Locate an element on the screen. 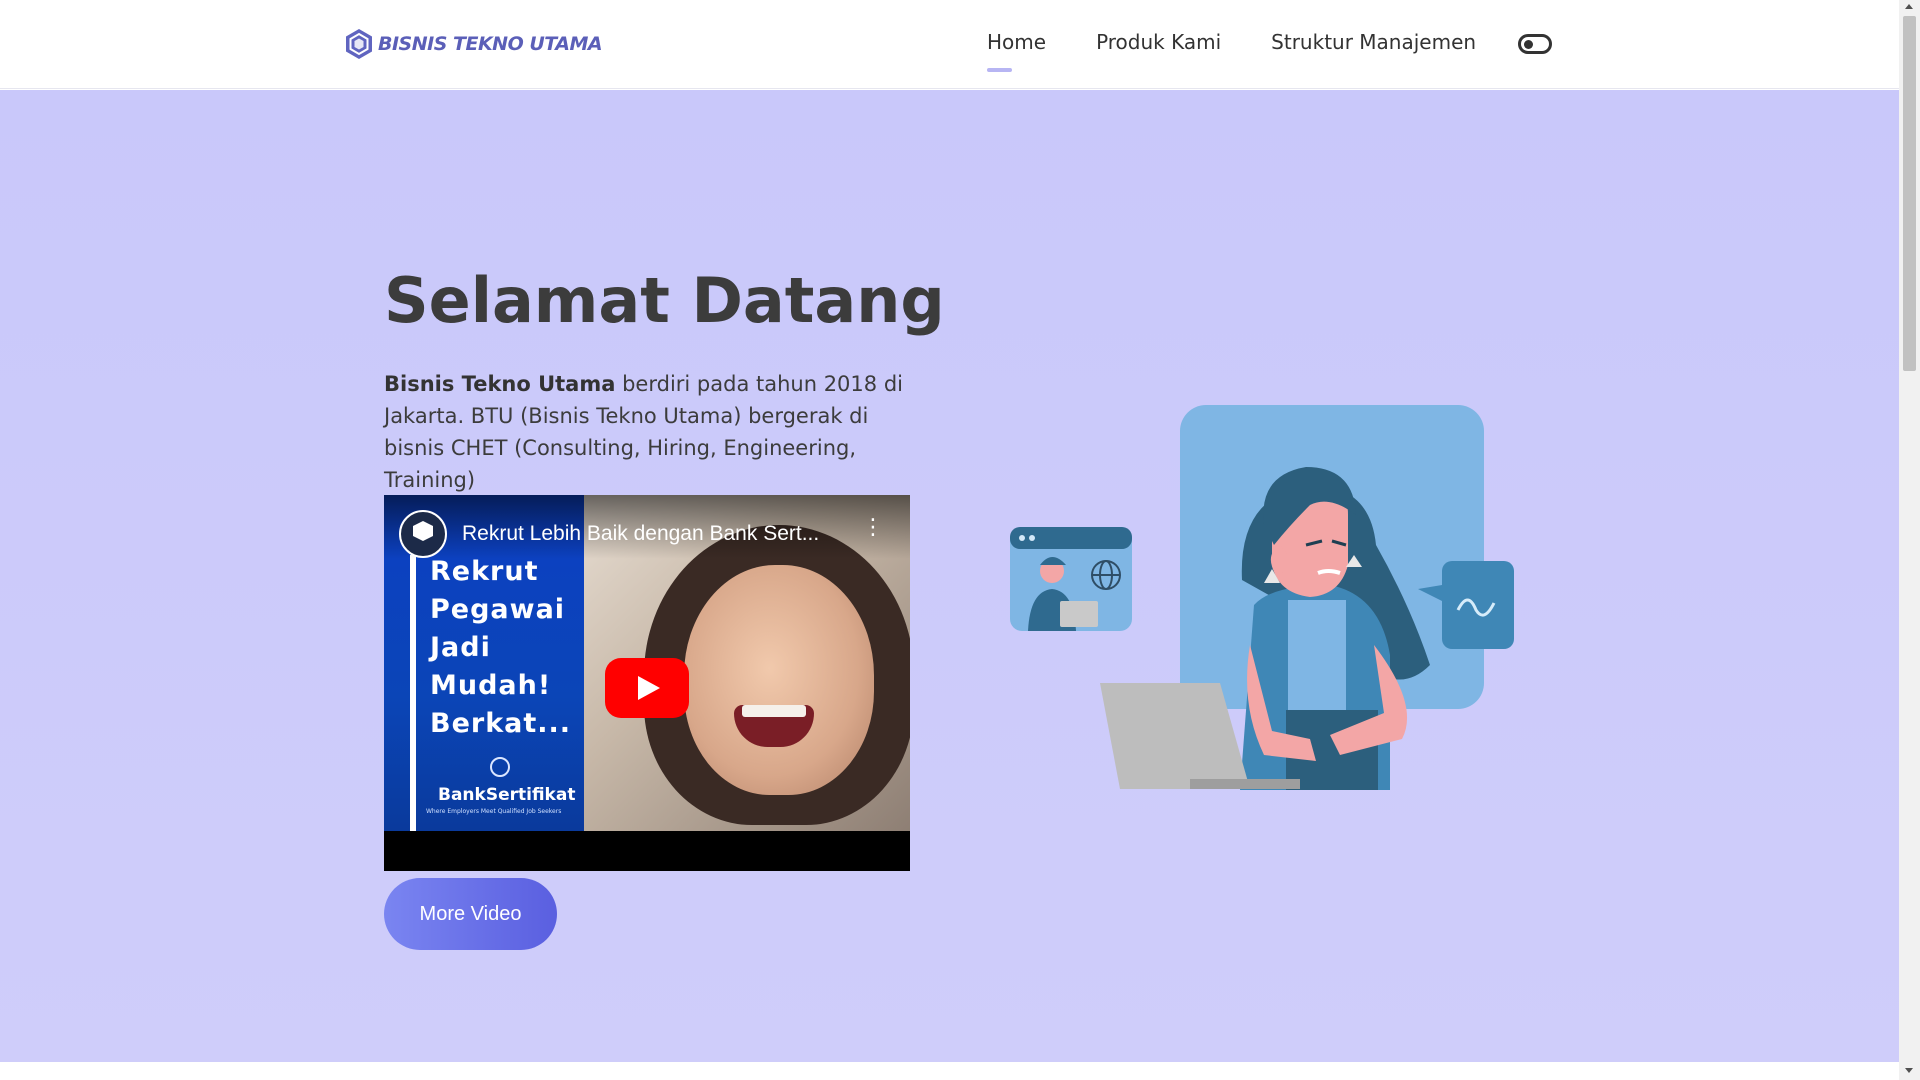  more-video-button: More Video is located at coordinates (470, 914).